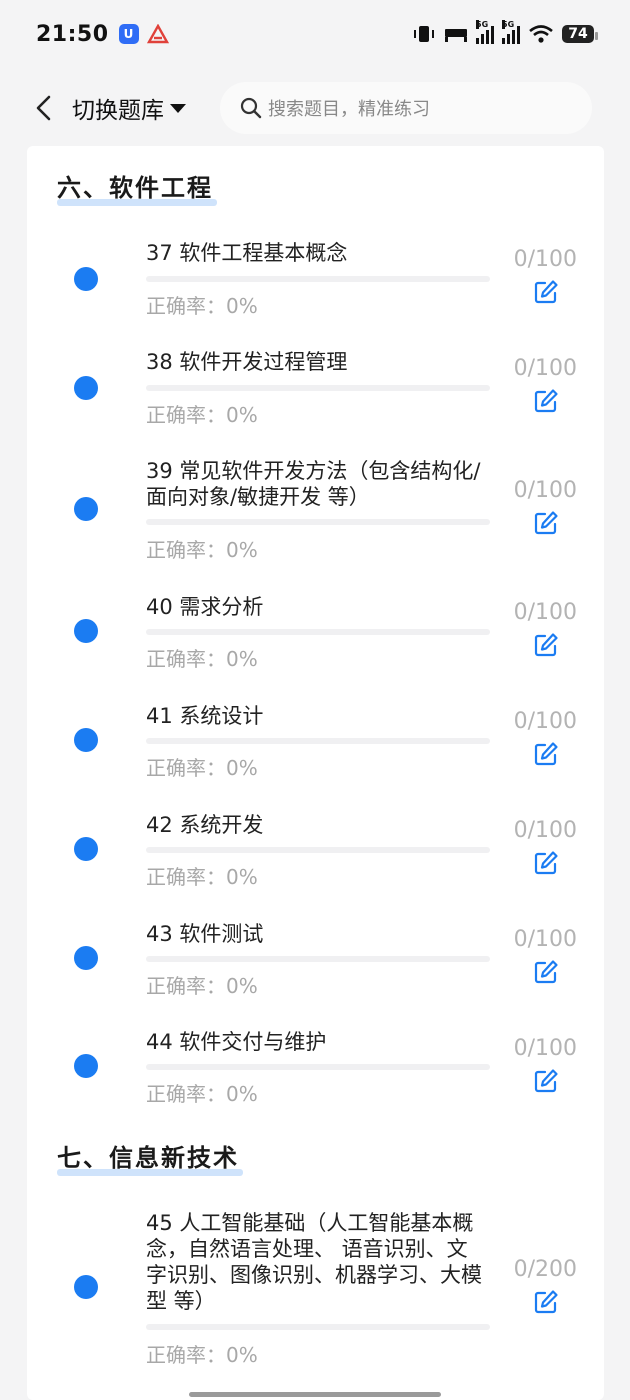  I want to click on chapter-title: 44 软件交付与维护, so click(316, 1042).